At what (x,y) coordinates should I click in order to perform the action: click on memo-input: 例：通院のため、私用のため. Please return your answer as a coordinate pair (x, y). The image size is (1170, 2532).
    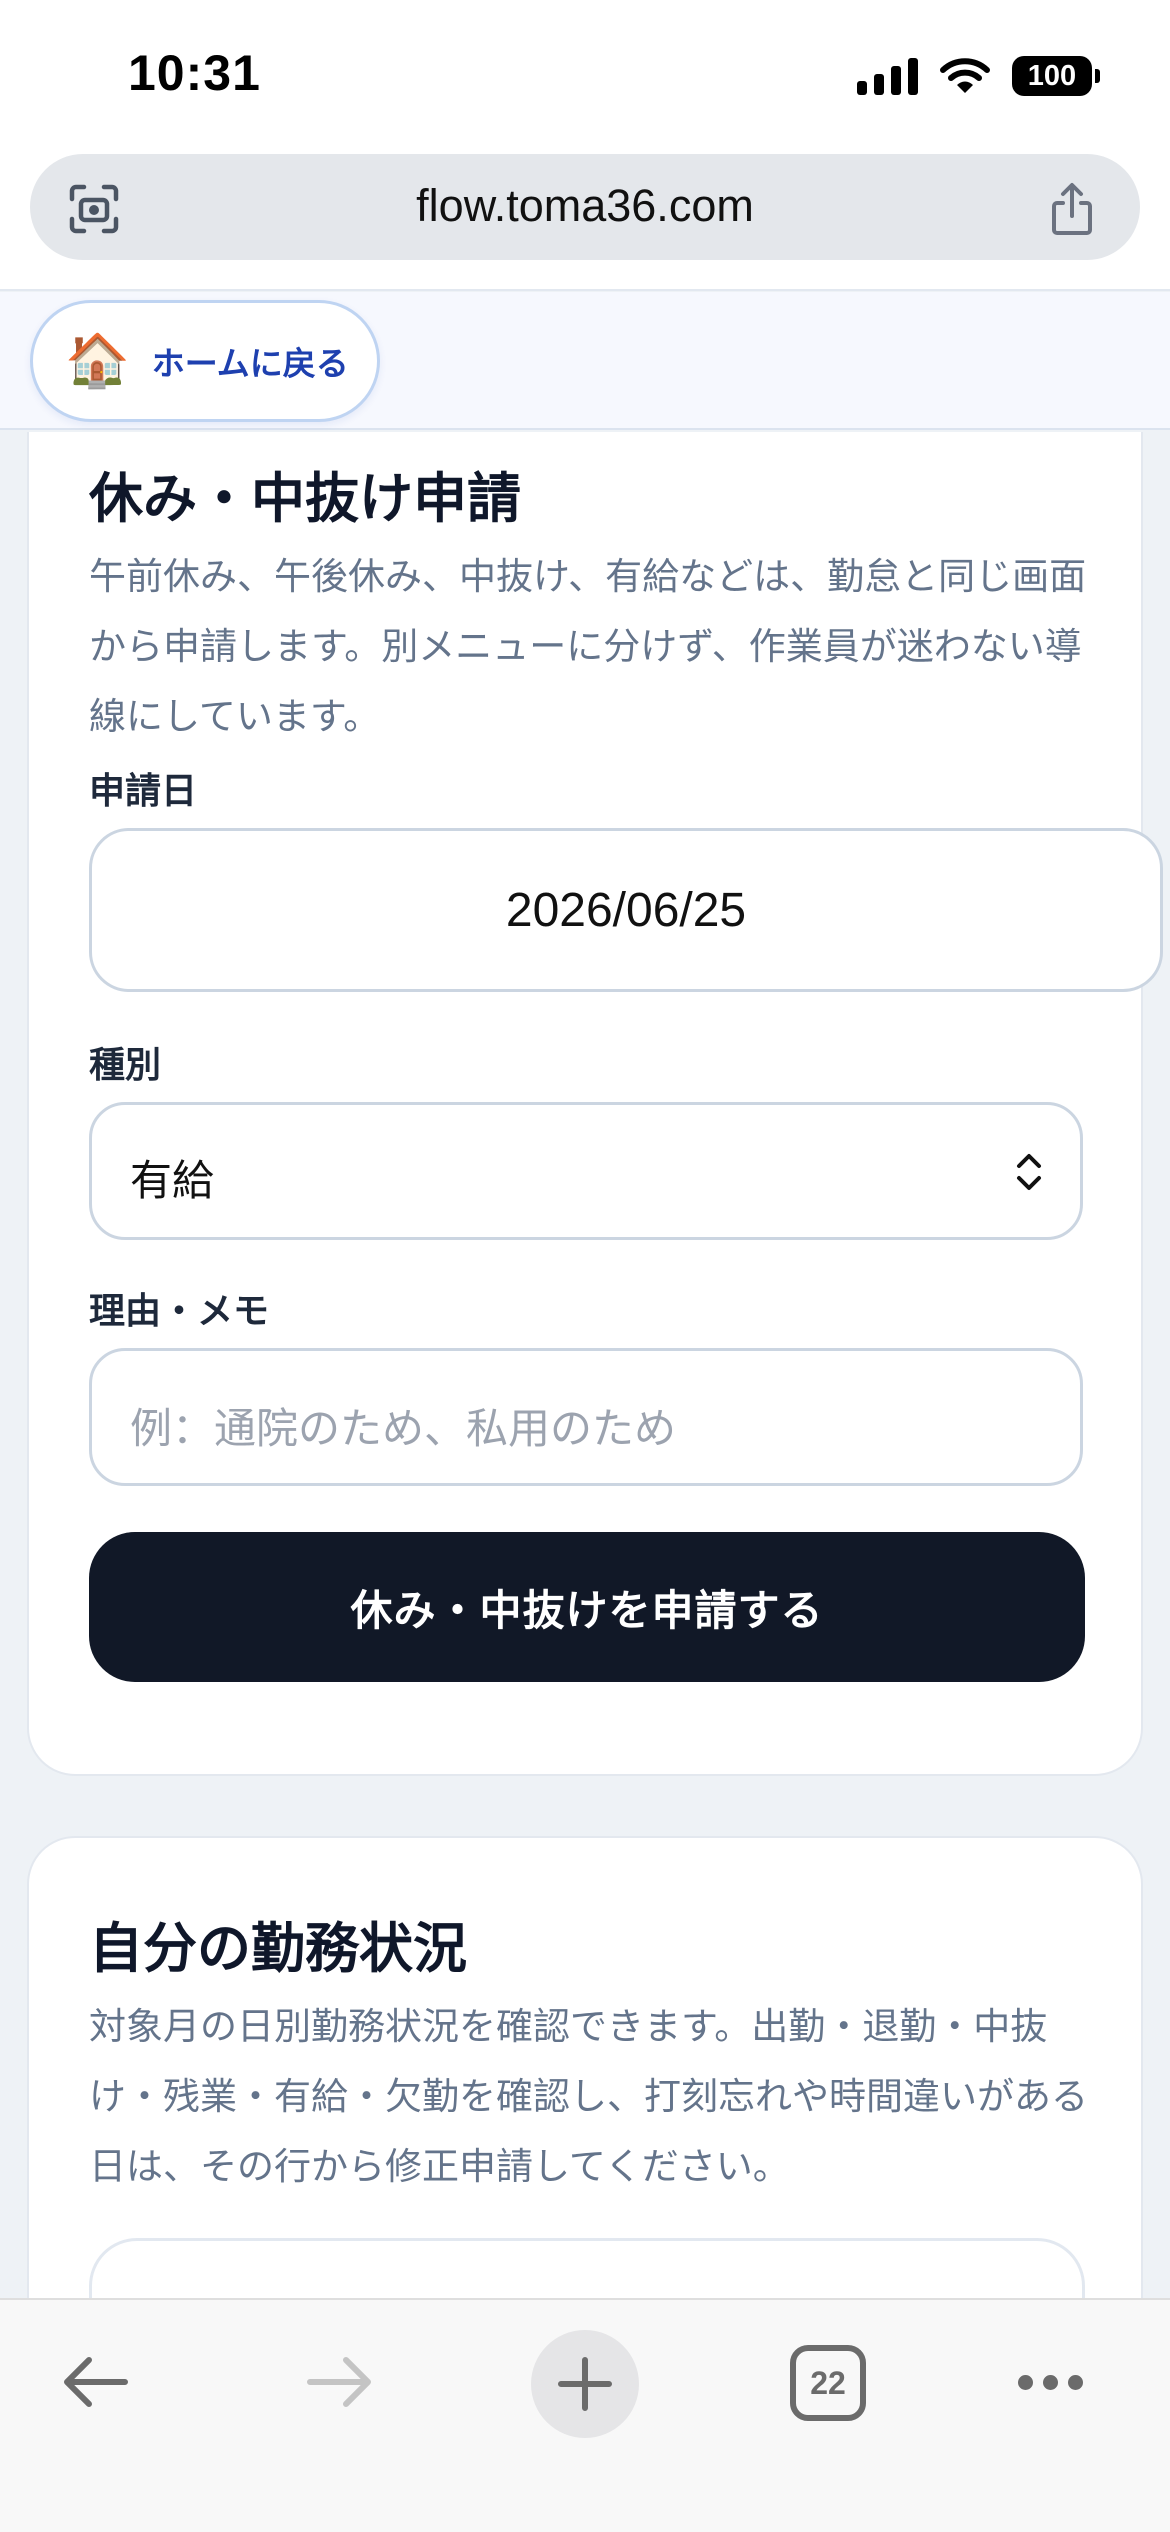
    Looking at the image, I should click on (586, 1417).